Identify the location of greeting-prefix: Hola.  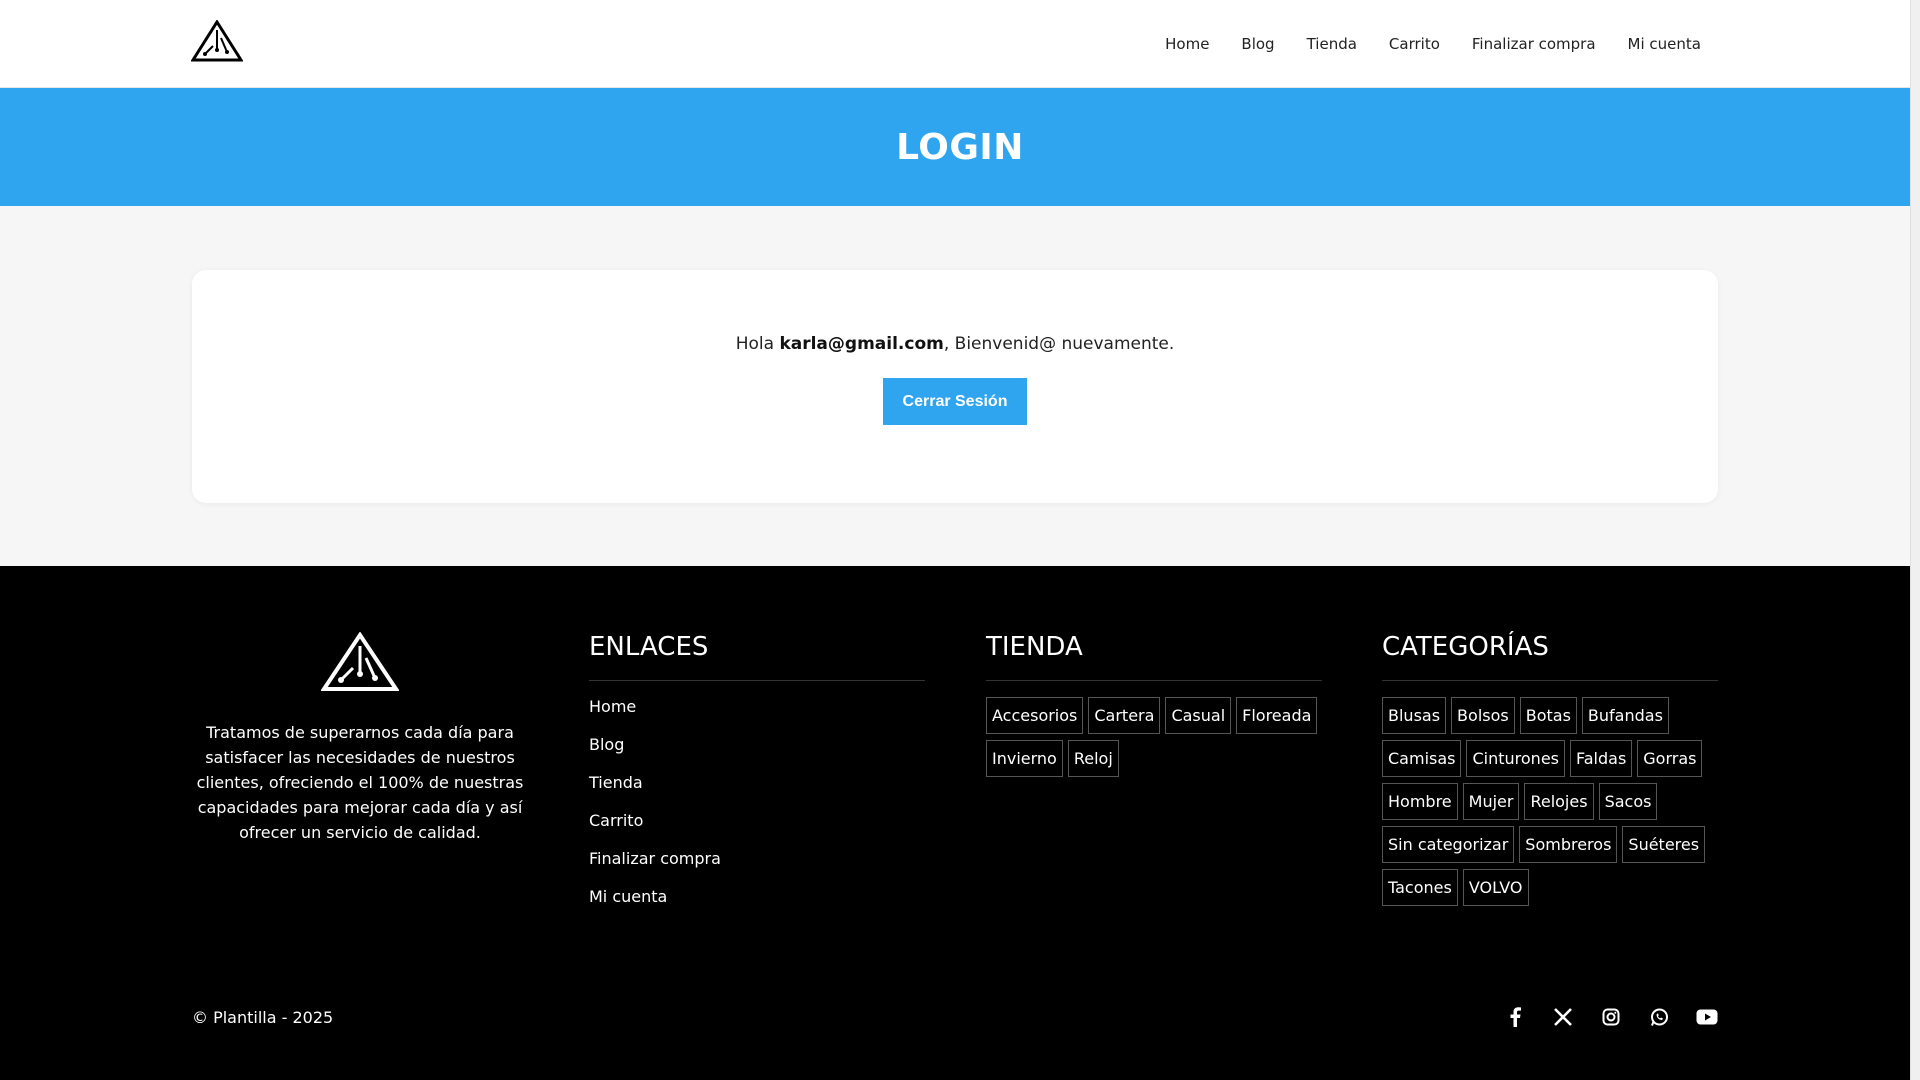
(757, 344).